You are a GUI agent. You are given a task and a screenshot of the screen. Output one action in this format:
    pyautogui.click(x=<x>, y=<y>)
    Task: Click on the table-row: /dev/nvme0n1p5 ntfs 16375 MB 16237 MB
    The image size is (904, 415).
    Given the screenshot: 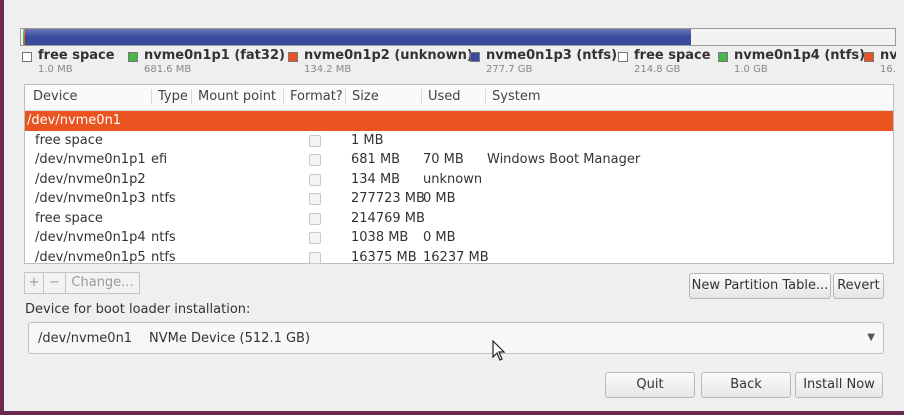 What is the action you would take?
    pyautogui.click(x=459, y=258)
    